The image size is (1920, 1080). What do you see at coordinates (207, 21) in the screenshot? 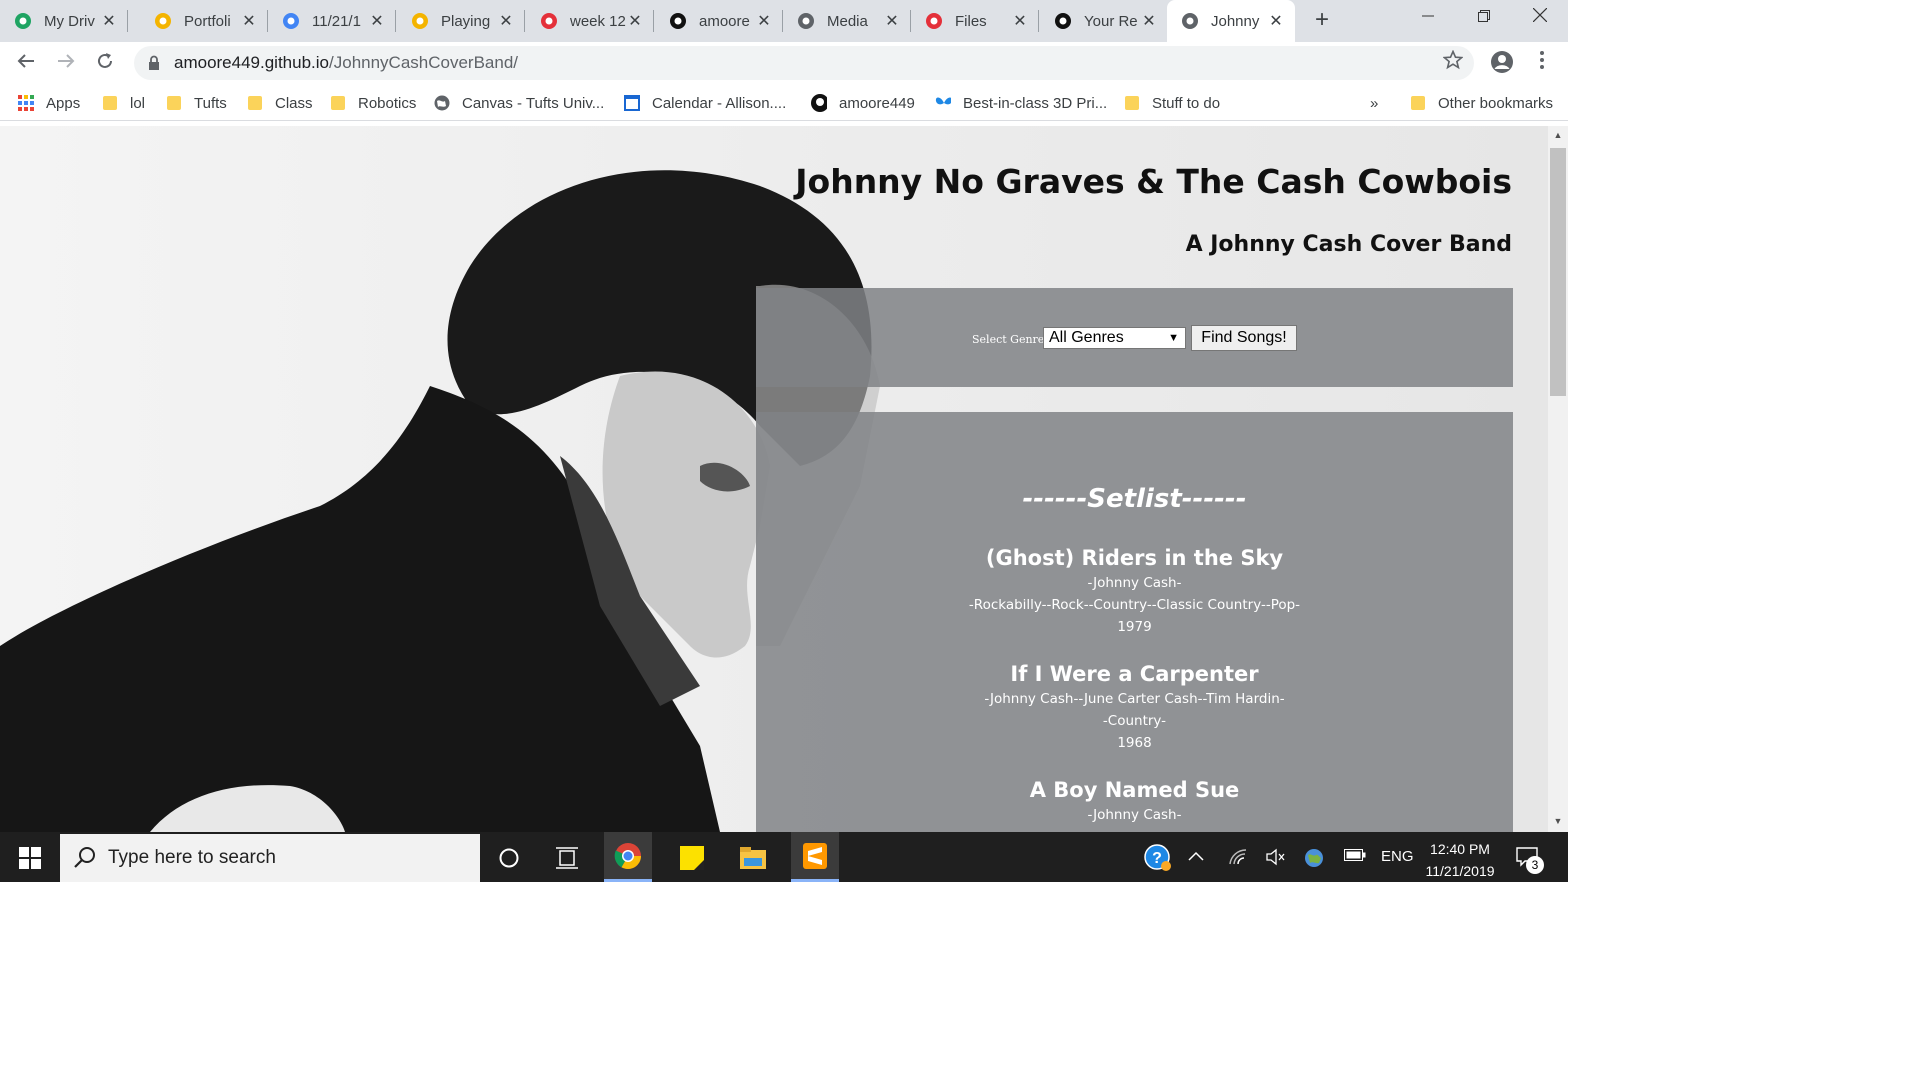
I see `tab-title: Portfoli` at bounding box center [207, 21].